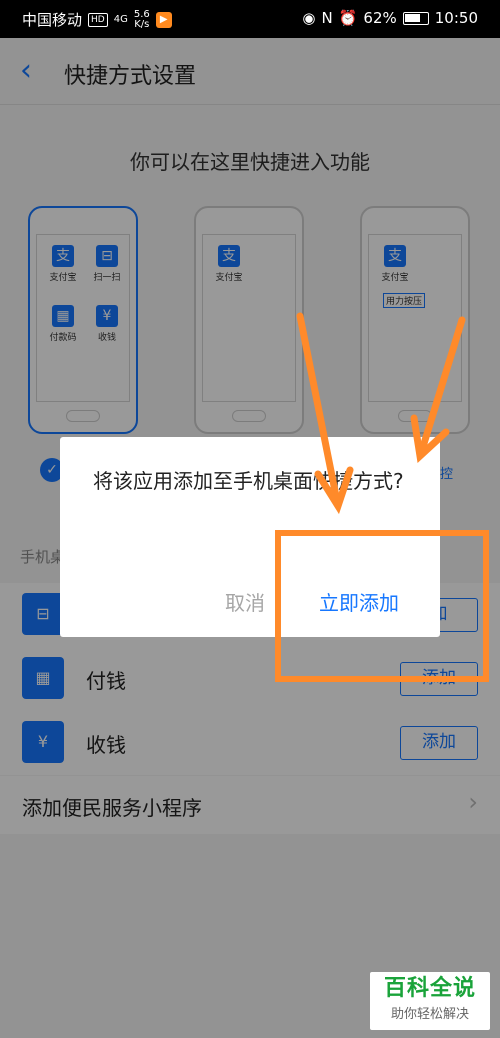 This screenshot has width=500, height=1038. I want to click on watermark-title: 百科全说, so click(429, 988).